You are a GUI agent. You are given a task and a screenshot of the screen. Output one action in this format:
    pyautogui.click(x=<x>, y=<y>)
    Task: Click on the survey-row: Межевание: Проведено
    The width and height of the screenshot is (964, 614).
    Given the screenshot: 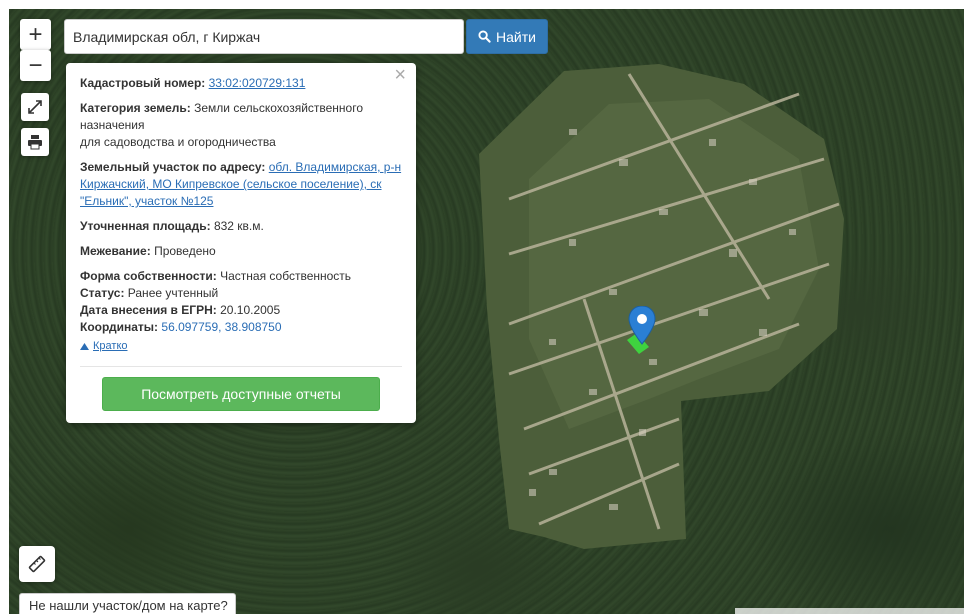 What is the action you would take?
    pyautogui.click(x=241, y=251)
    